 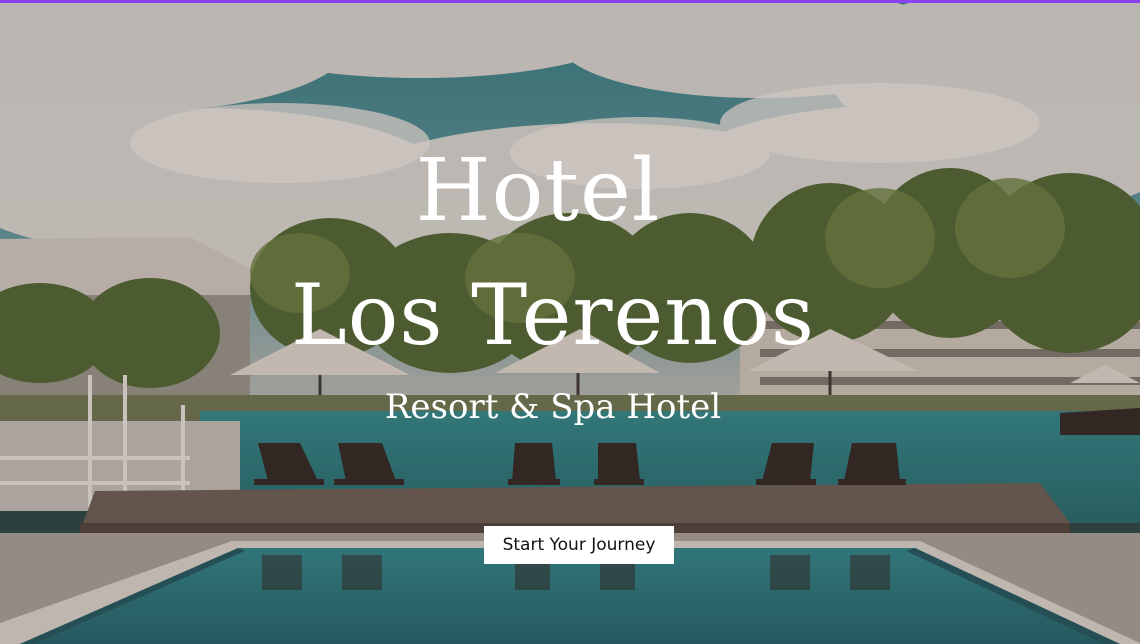 What do you see at coordinates (553, 315) in the screenshot?
I see `hero-title-line-2: Los Terenos` at bounding box center [553, 315].